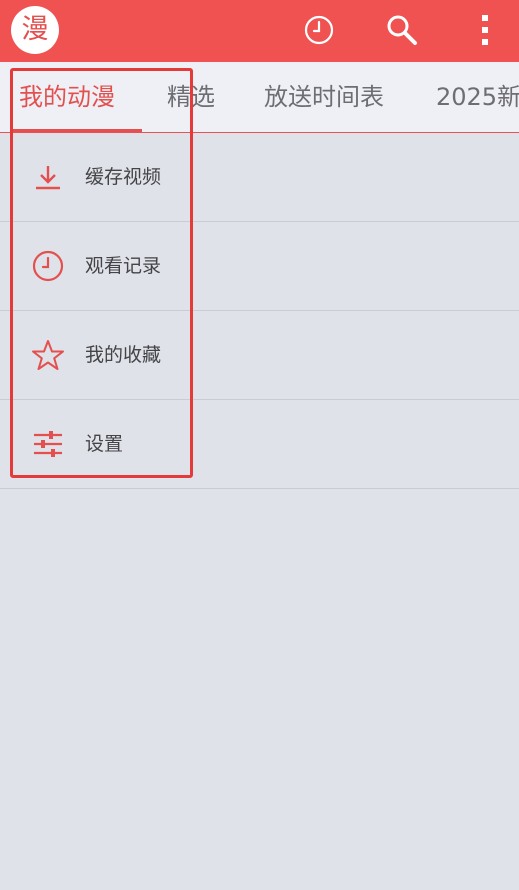 This screenshot has height=890, width=519. What do you see at coordinates (402, 30) in the screenshot?
I see `search-icon` at bounding box center [402, 30].